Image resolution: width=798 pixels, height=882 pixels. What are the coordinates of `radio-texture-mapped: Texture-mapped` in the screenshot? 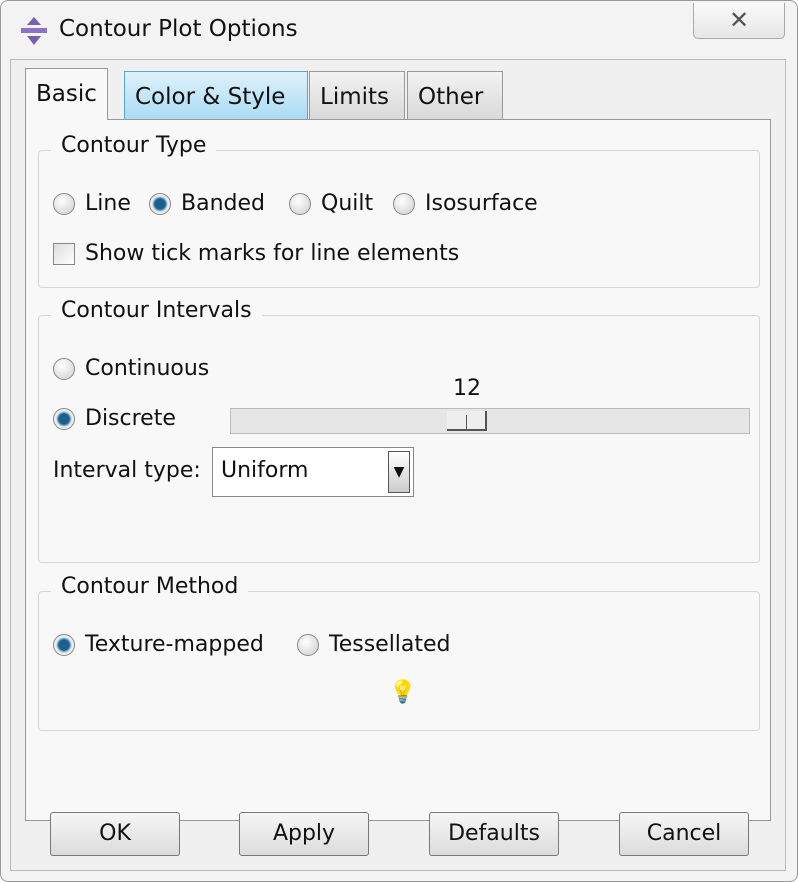 It's located at (158, 644).